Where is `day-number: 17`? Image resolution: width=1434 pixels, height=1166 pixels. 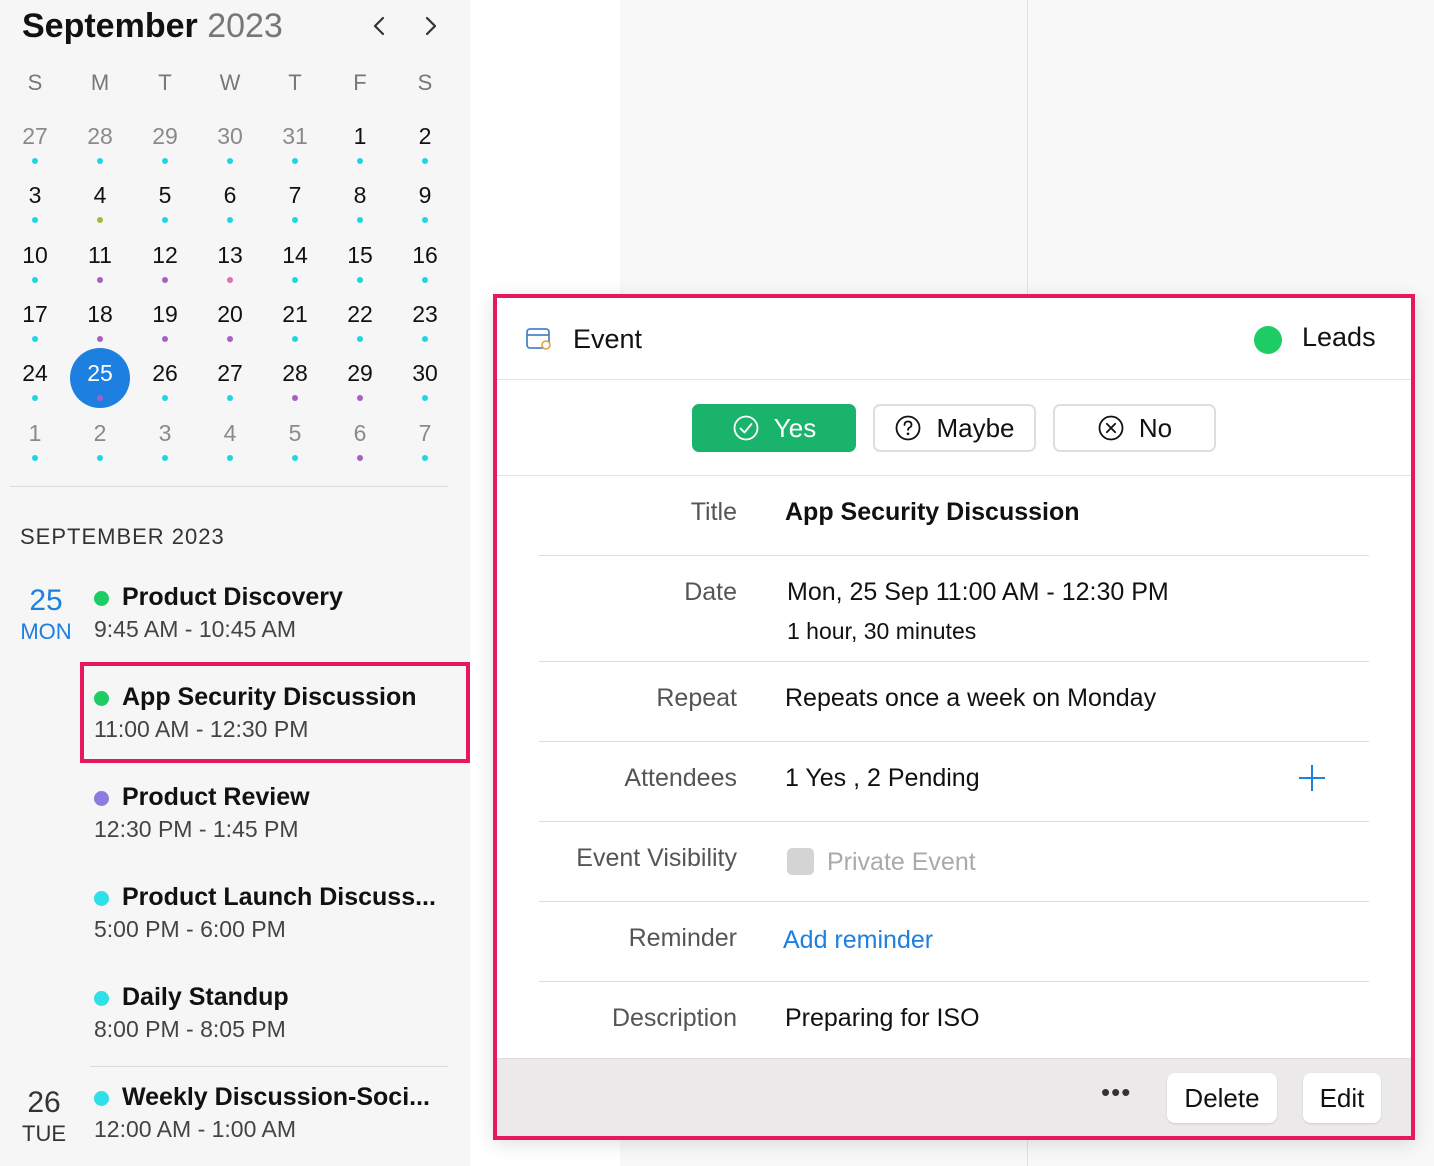
day-number: 17 is located at coordinates (35, 313).